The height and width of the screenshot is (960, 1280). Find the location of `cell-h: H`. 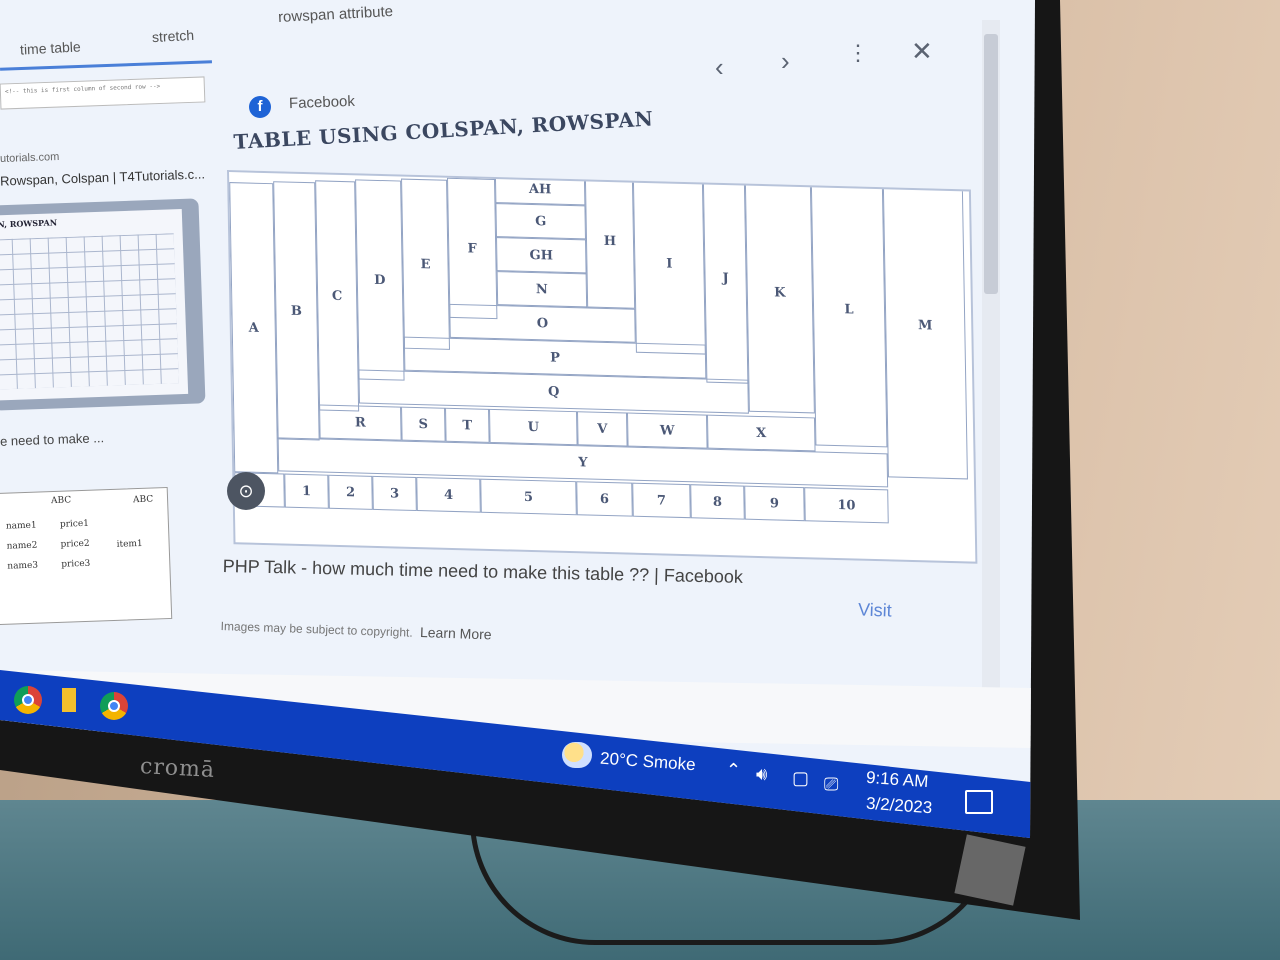

cell-h: H is located at coordinates (610, 241).